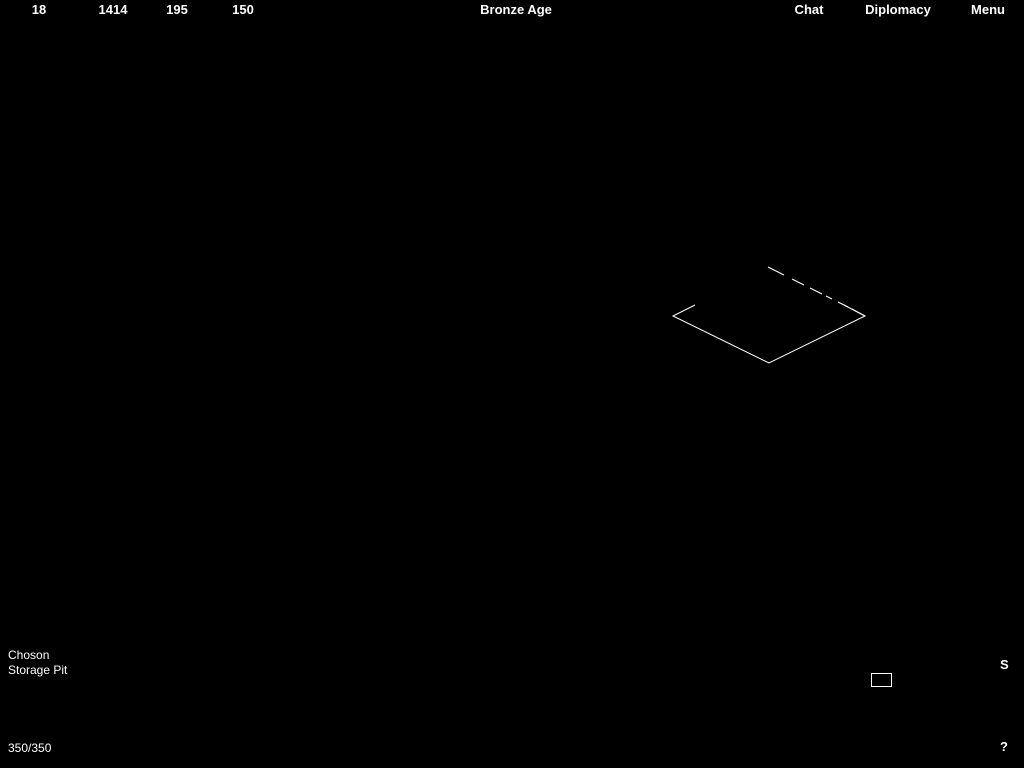  Describe the element at coordinates (38, 670) in the screenshot. I see `selected-building-name: Storage Pit` at that location.